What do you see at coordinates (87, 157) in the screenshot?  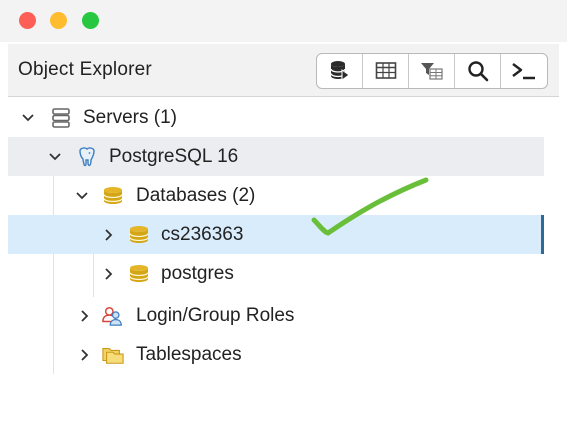 I see `postgresql-elephant-icon` at bounding box center [87, 157].